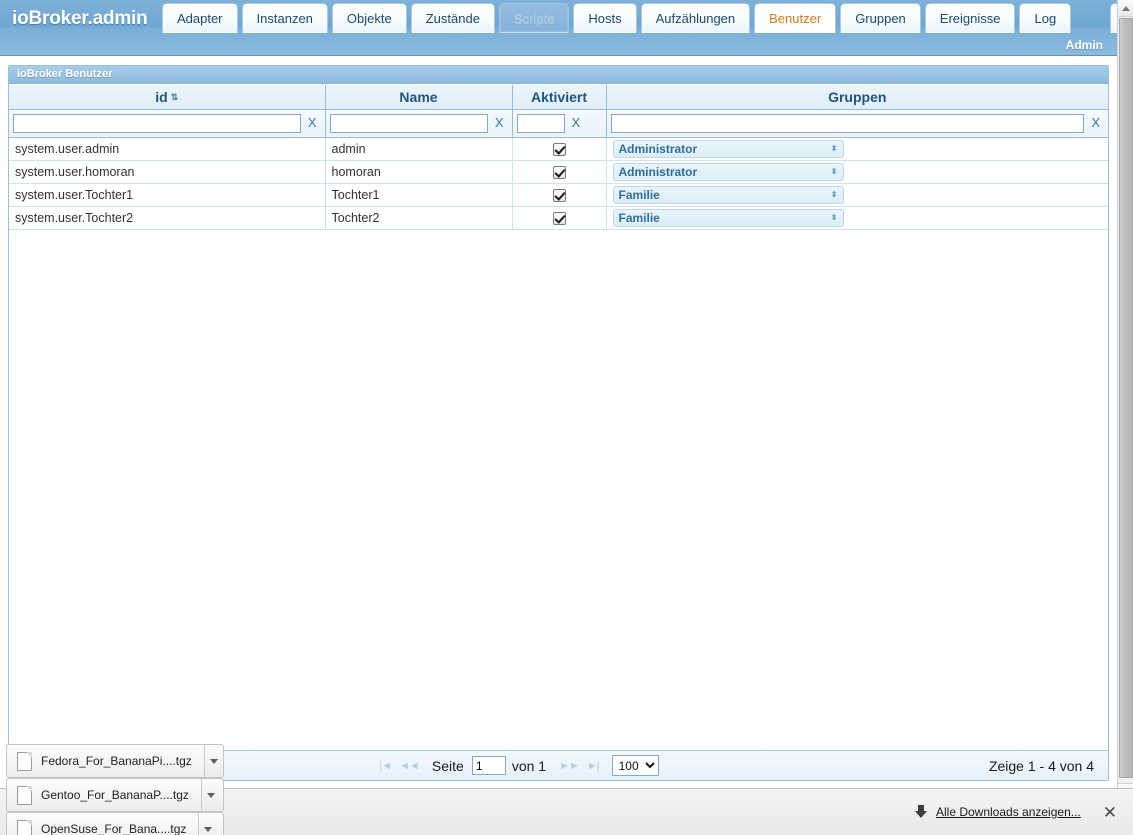  Describe the element at coordinates (408, 123) in the screenshot. I see `filter-input-name` at that location.